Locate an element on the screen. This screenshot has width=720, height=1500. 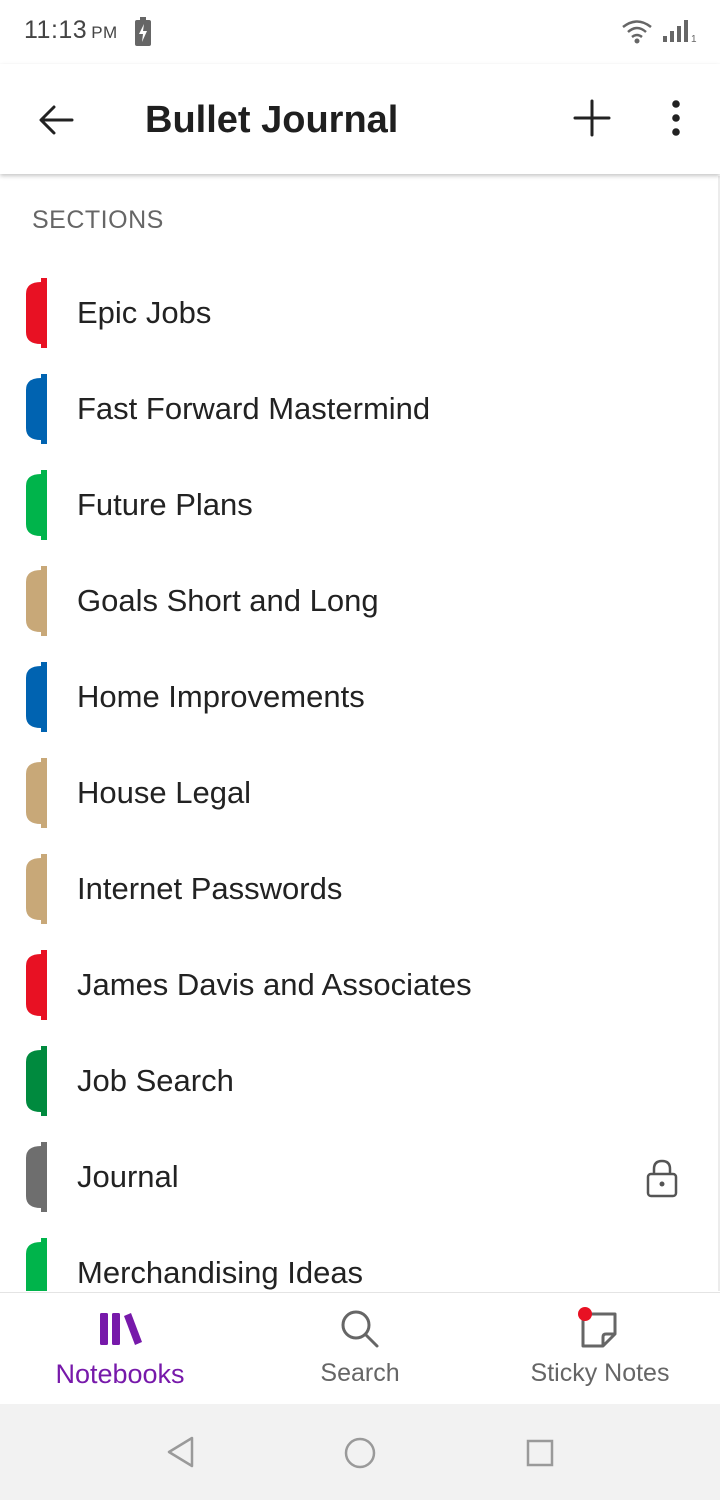
back-button is located at coordinates (56, 120).